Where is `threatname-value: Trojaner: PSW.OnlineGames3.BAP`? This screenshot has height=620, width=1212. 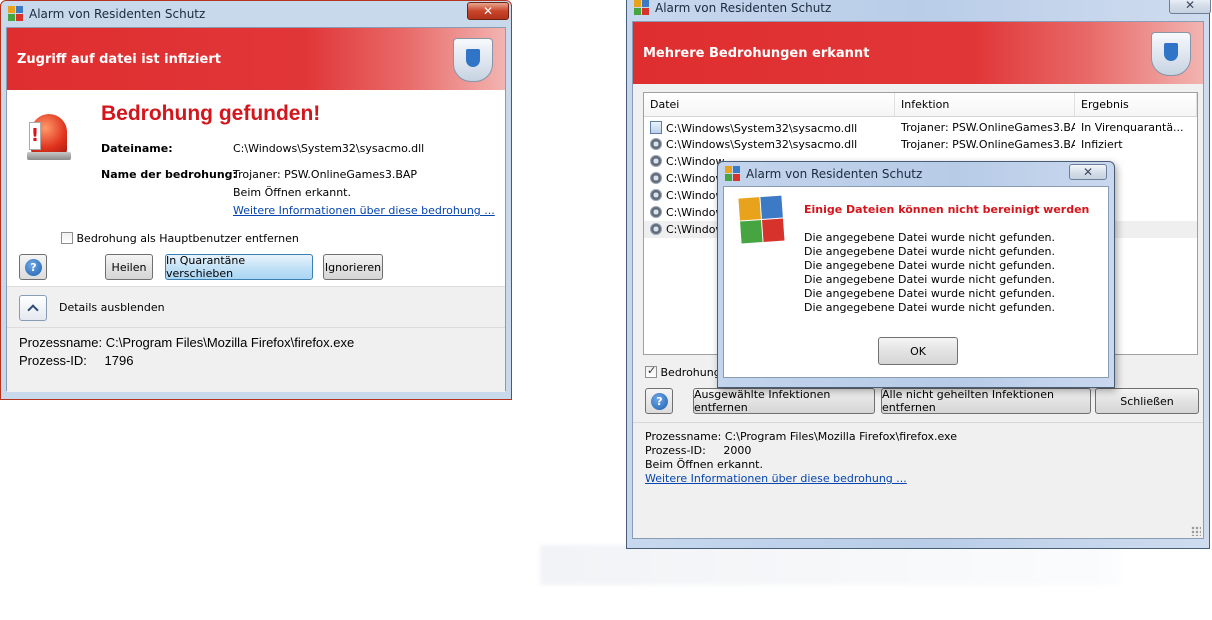
threatname-value: Trojaner: PSW.OnlineGames3.BAP is located at coordinates (325, 174).